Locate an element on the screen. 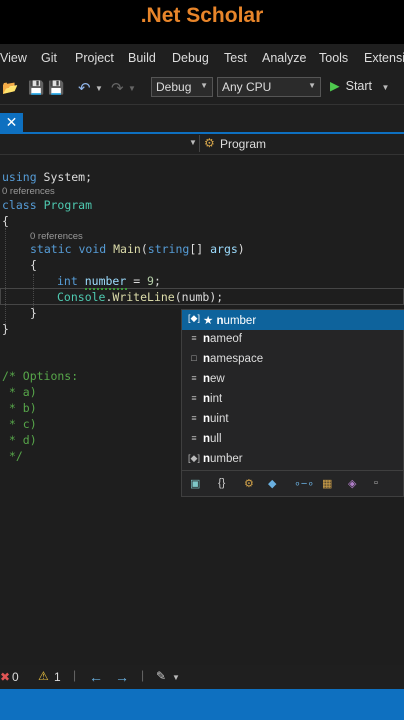 This screenshot has height=720, width=404. warning-icon: ⚠ is located at coordinates (43, 676).